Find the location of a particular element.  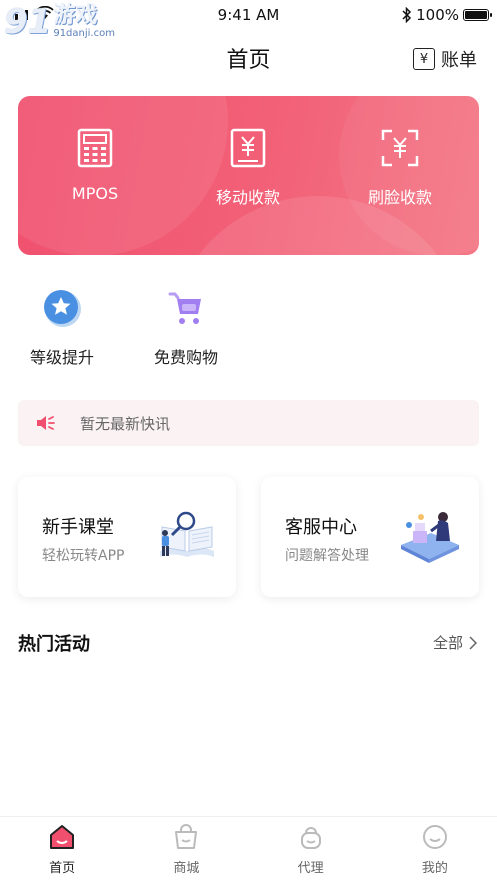

yen-receipt-icon is located at coordinates (248, 148).